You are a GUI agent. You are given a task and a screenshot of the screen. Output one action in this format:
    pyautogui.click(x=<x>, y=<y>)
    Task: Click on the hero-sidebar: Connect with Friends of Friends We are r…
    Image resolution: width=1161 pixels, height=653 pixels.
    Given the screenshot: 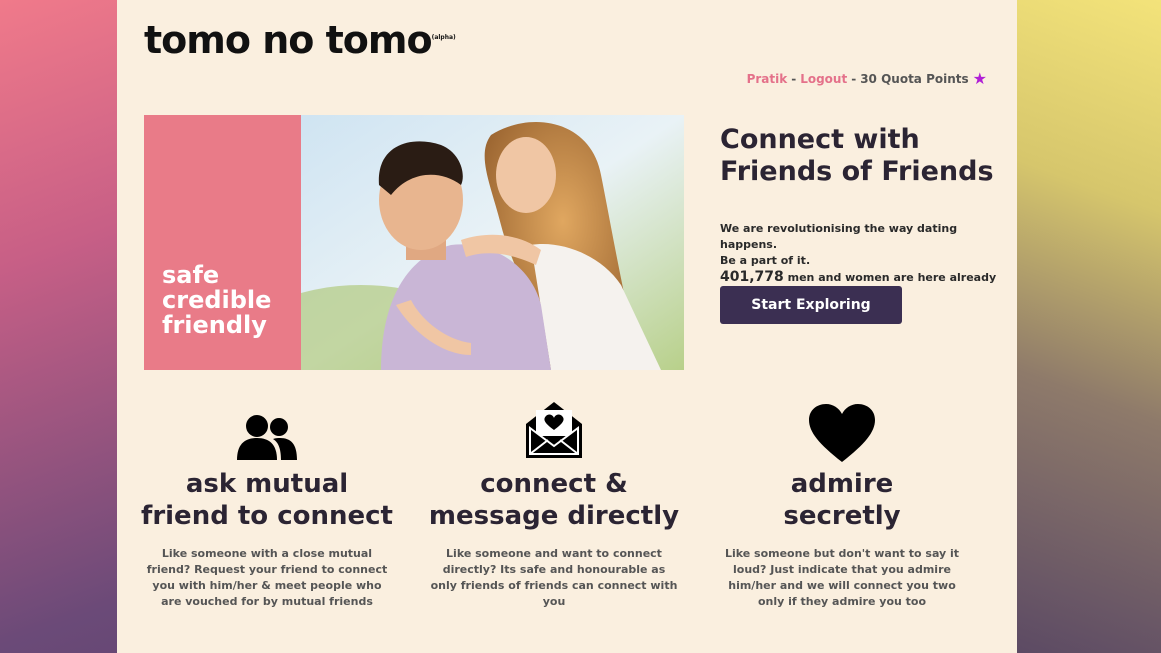 What is the action you would take?
    pyautogui.click(x=860, y=224)
    